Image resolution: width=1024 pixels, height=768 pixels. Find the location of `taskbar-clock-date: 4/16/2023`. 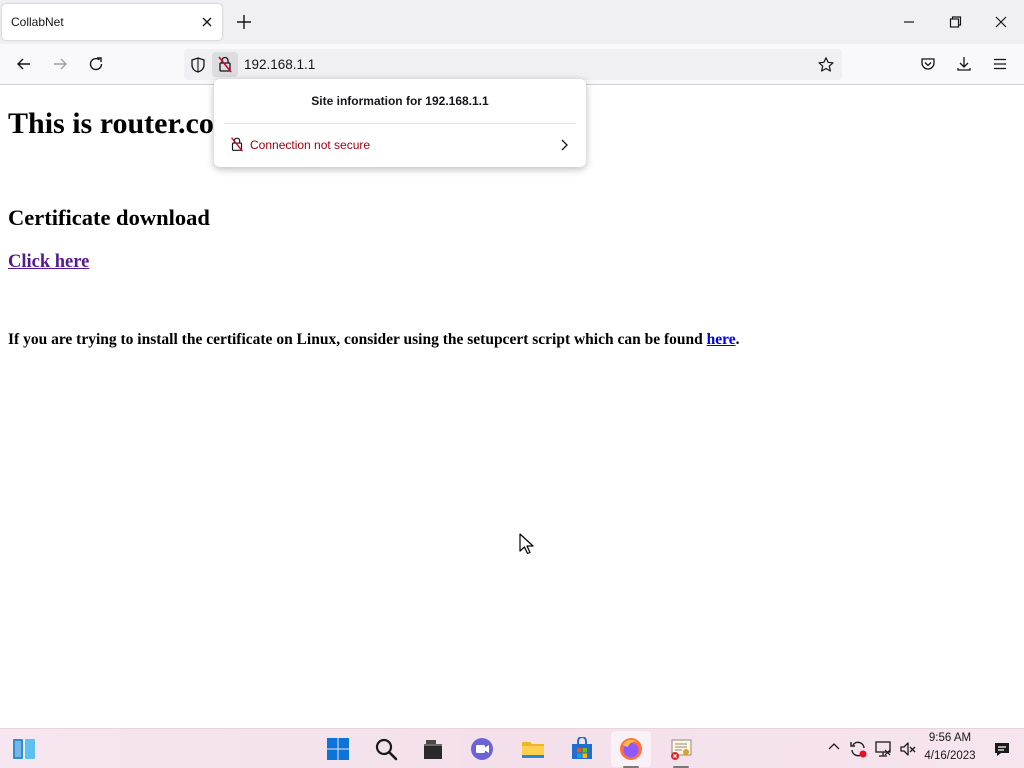

taskbar-clock-date: 4/16/2023 is located at coordinates (950, 756).